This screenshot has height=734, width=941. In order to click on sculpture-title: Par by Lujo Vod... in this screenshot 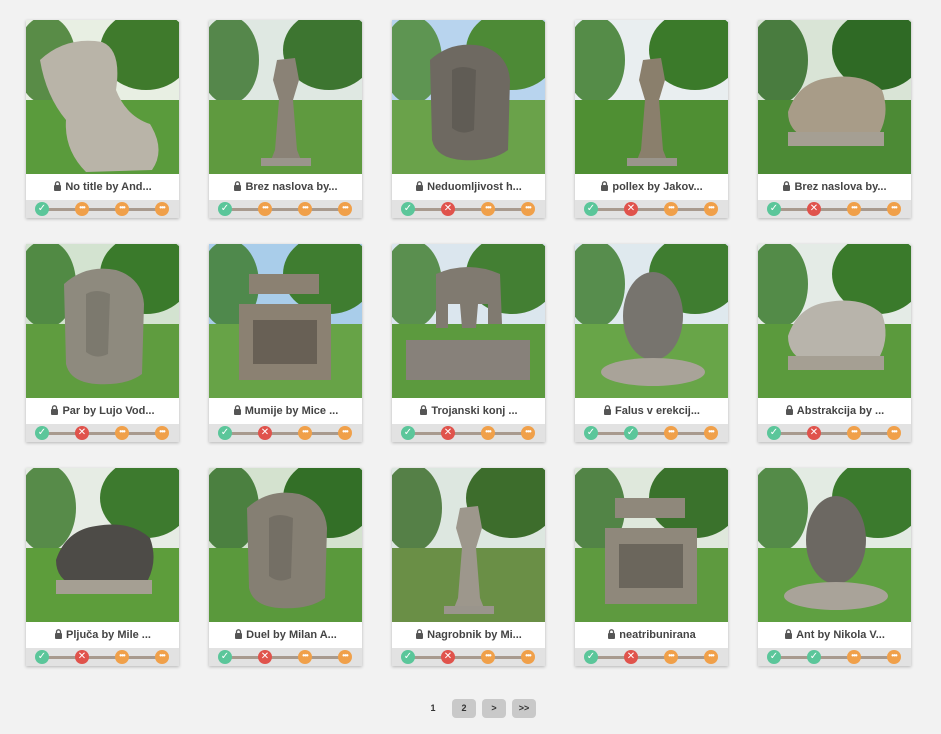, I will do `click(102, 411)`.